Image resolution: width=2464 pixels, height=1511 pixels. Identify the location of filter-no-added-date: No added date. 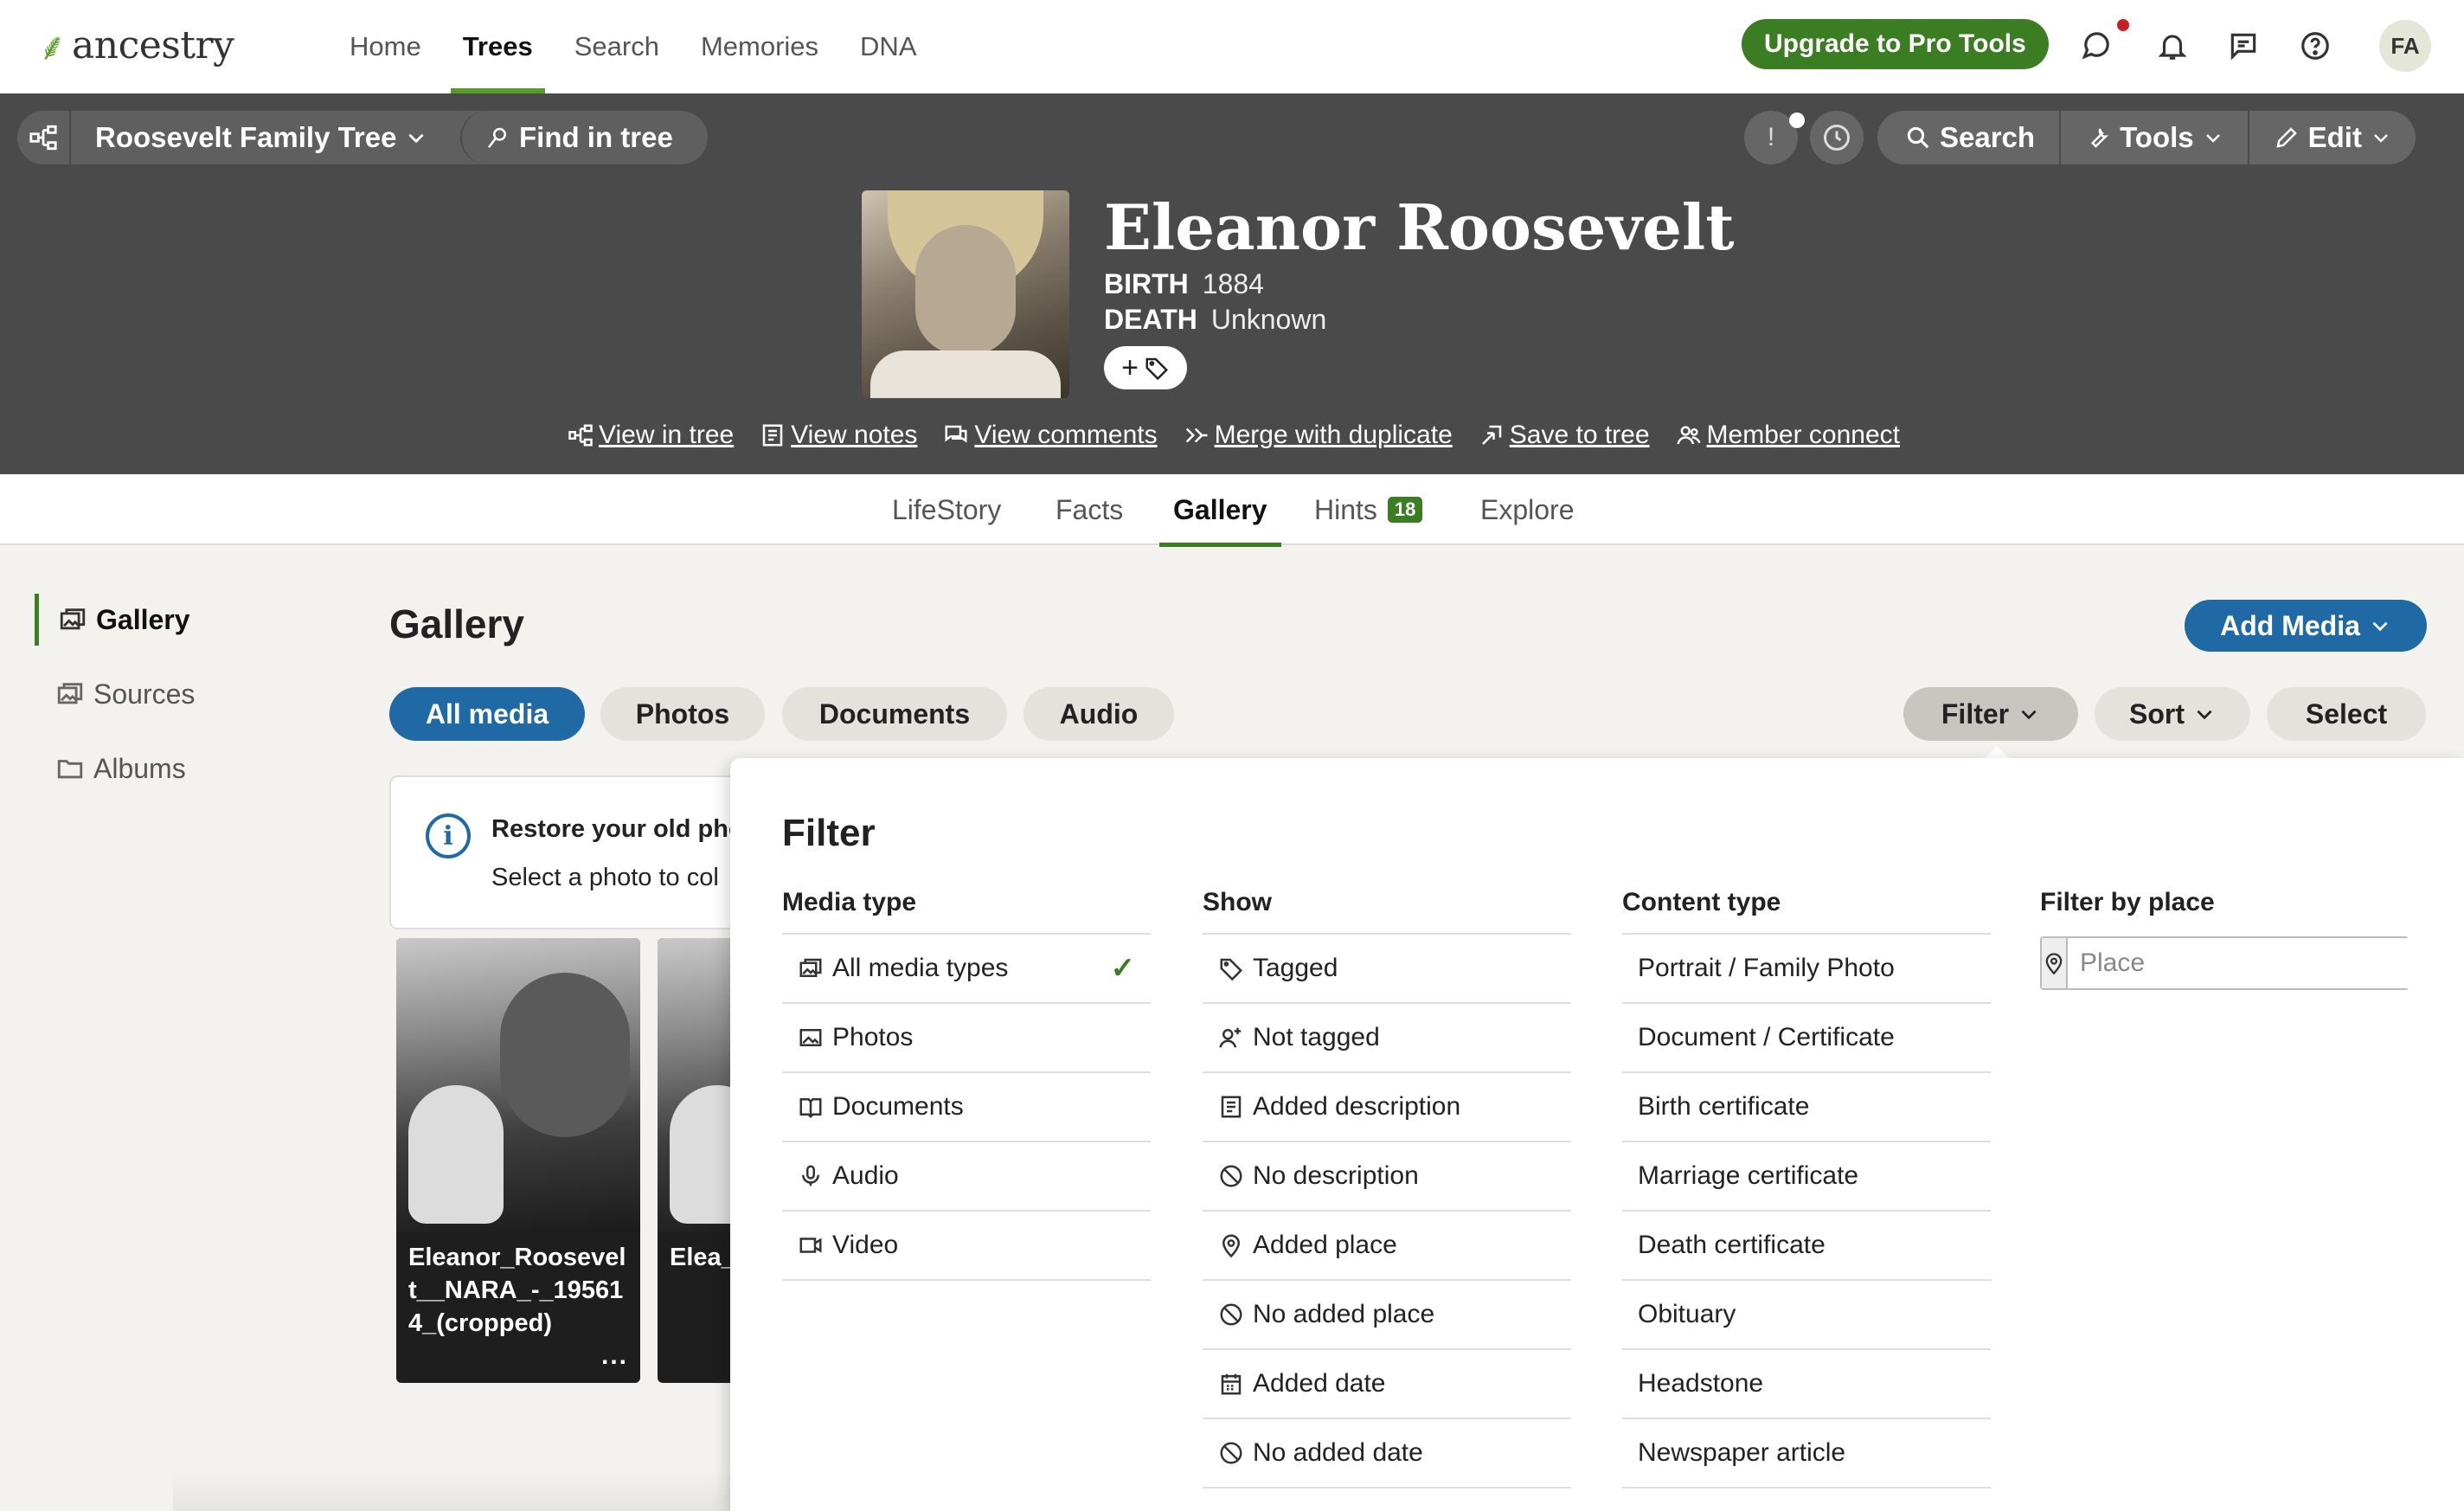
(1387, 1453).